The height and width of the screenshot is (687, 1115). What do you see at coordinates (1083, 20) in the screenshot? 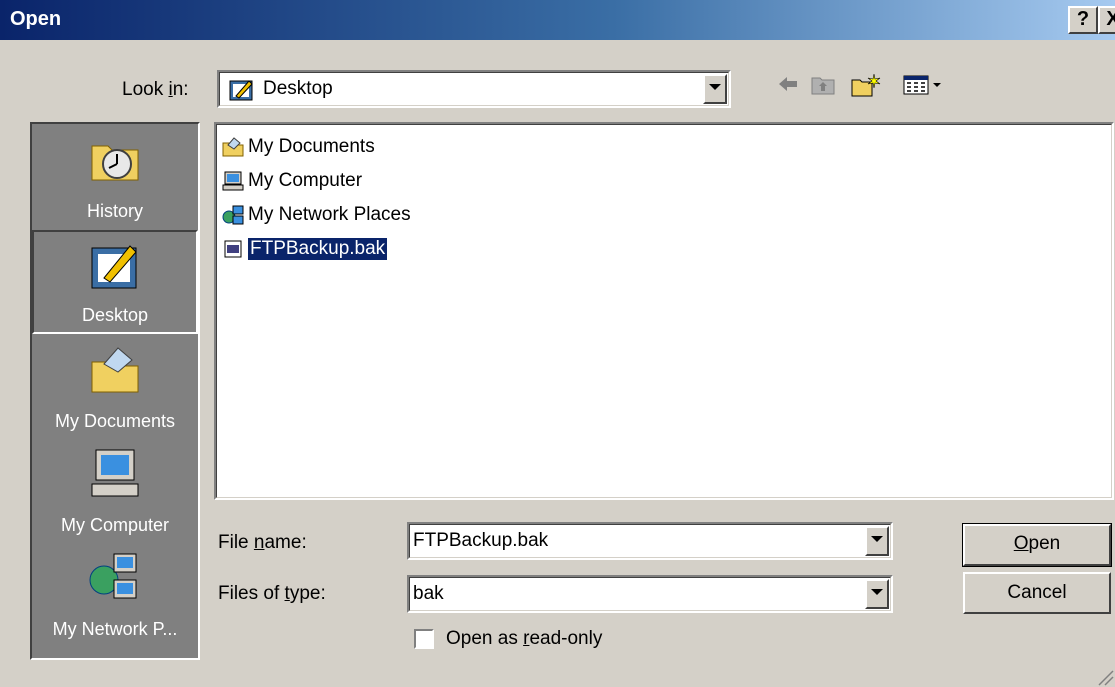
I see `help-button: ?` at bounding box center [1083, 20].